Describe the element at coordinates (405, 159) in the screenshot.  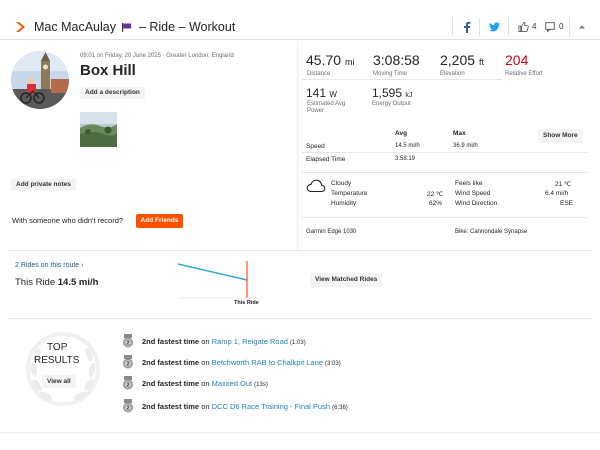
I see `elapsed-time-value: 3:58:19` at that location.